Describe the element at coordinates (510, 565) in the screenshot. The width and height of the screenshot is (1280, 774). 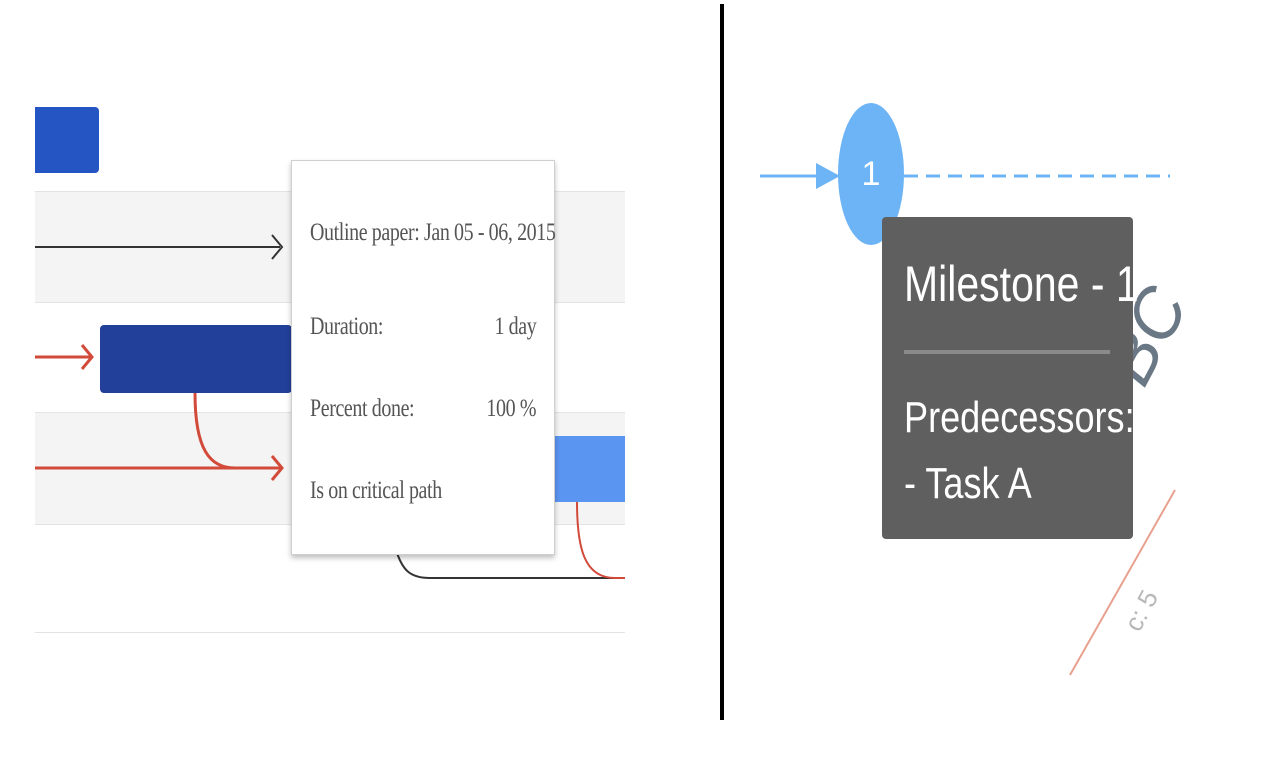
I see `dependency-line` at that location.